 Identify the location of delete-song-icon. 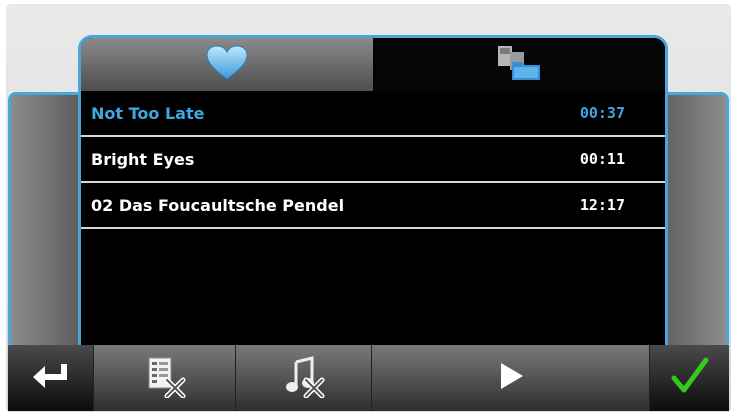
(304, 378).